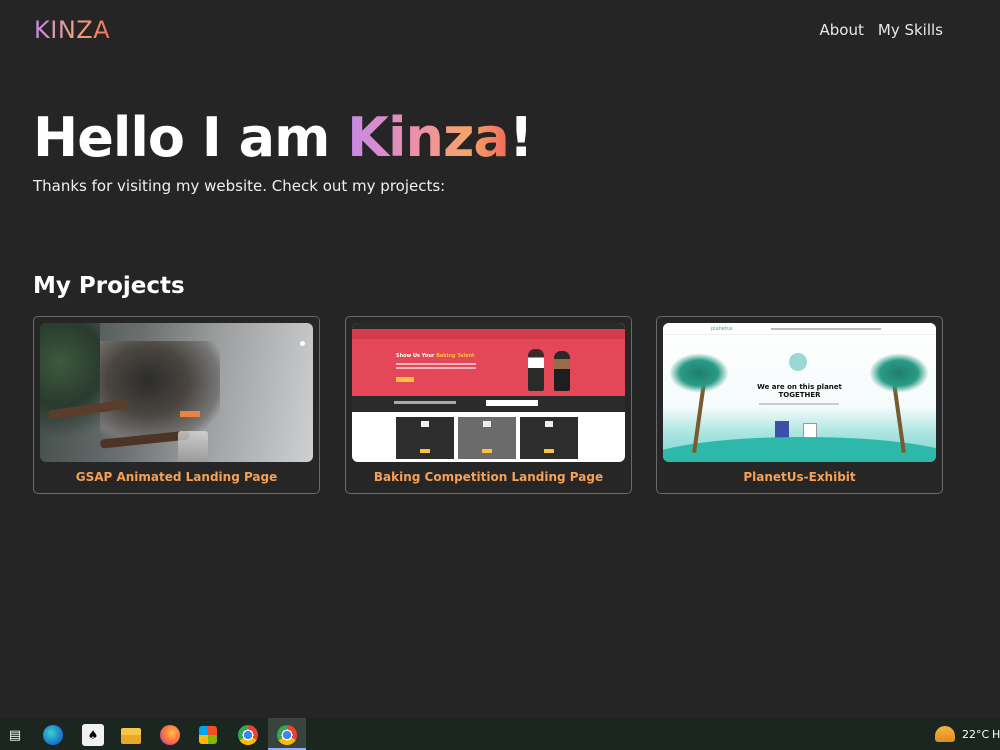 Image resolution: width=1000 pixels, height=750 pixels. I want to click on coffee-machine-shape, so click(160, 391).